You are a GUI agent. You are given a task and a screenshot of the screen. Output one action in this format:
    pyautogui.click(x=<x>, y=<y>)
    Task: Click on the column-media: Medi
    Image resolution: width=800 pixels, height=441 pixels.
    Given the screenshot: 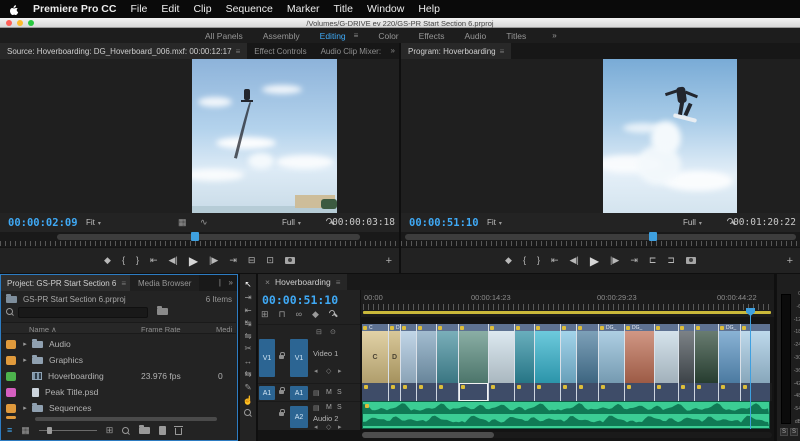 What is the action you would take?
    pyautogui.click(x=224, y=329)
    